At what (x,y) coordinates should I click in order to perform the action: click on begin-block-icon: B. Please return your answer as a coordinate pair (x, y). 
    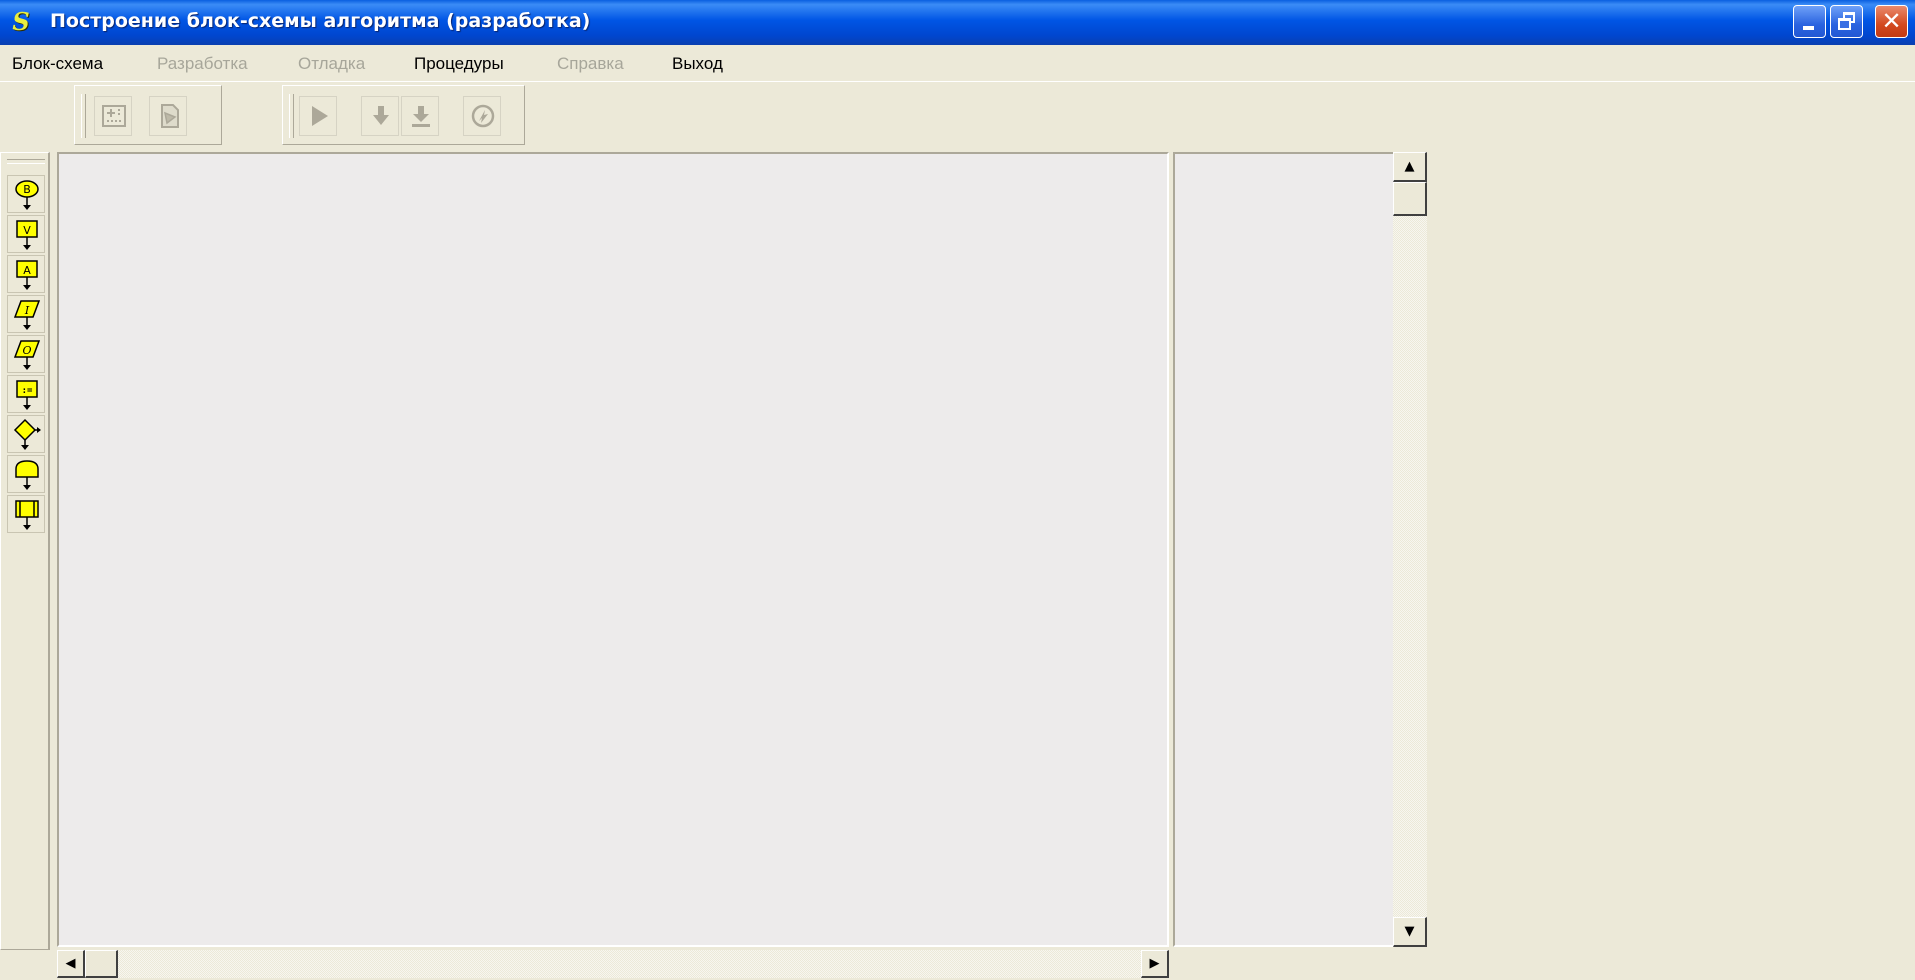
    Looking at the image, I should click on (27, 195).